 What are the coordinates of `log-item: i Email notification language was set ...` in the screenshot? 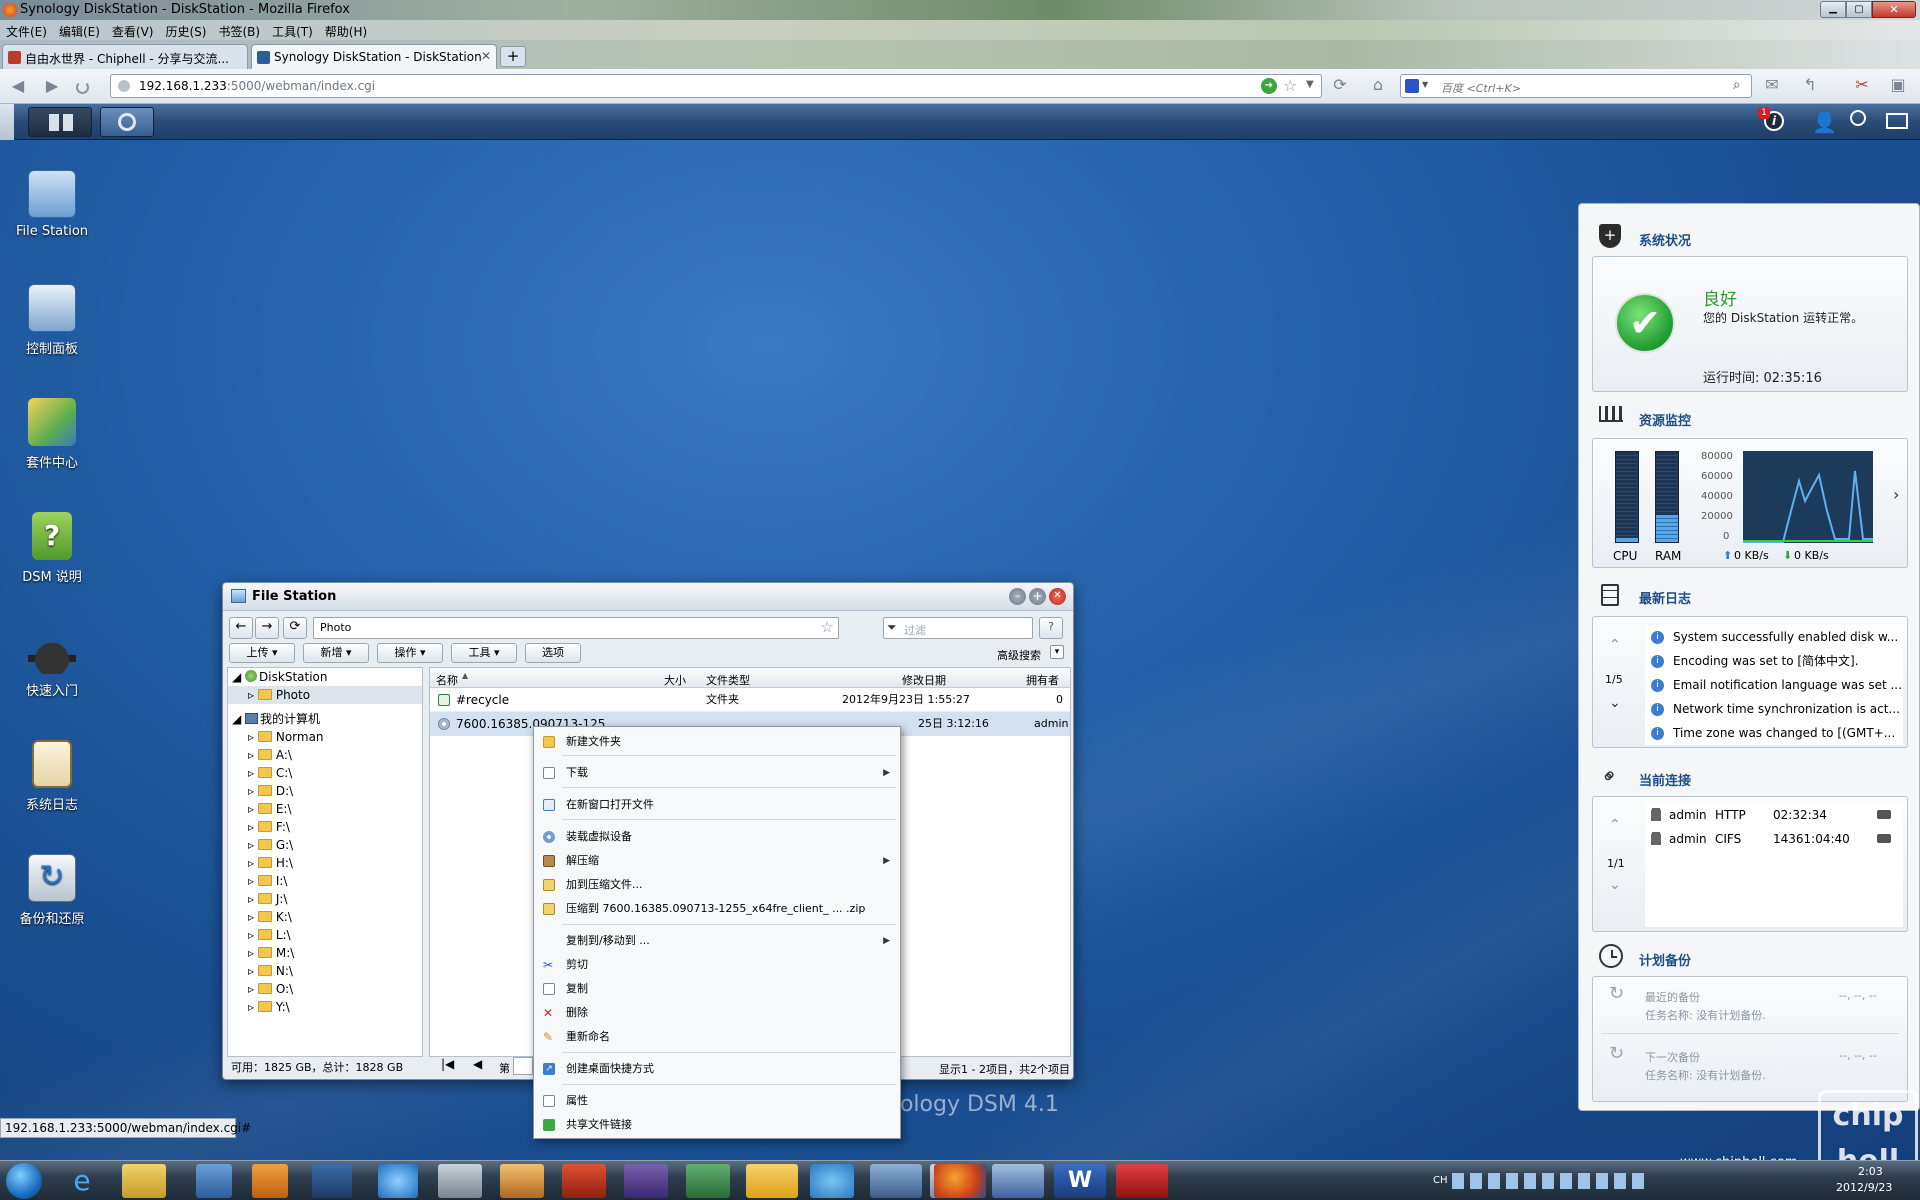 It's located at (1774, 685).